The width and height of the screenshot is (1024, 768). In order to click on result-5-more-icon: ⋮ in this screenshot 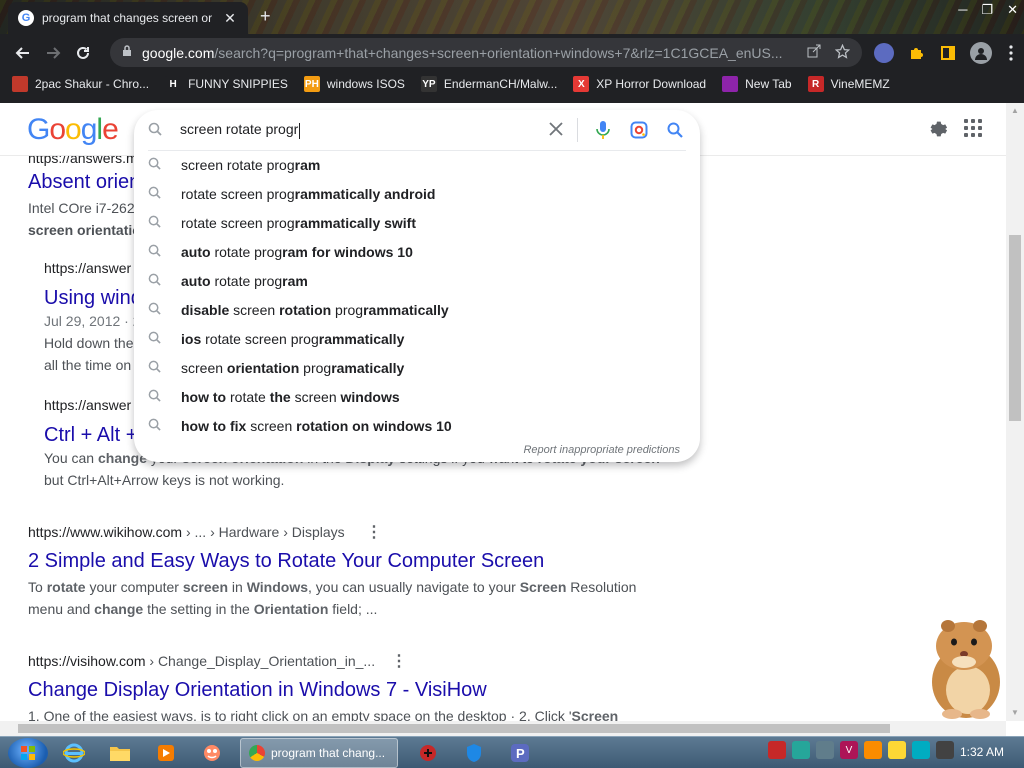, I will do `click(399, 661)`.